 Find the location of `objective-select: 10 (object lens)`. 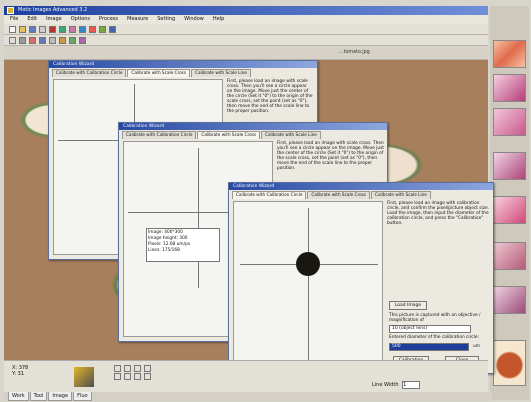

objective-select: 10 (object lens) is located at coordinates (430, 329).